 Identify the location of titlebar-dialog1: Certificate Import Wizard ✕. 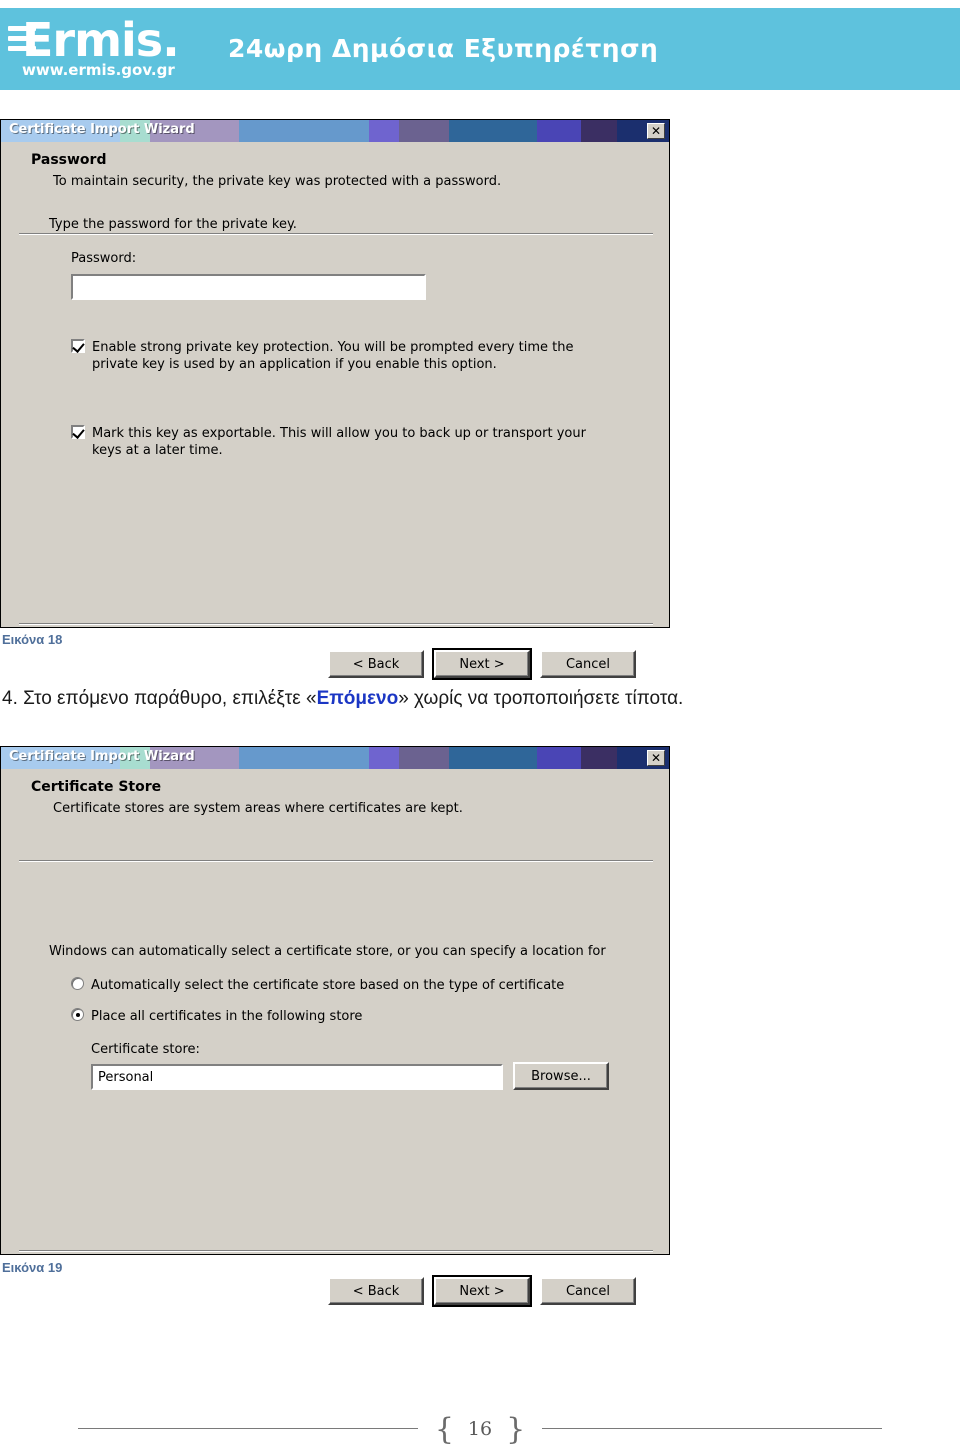
(335, 131).